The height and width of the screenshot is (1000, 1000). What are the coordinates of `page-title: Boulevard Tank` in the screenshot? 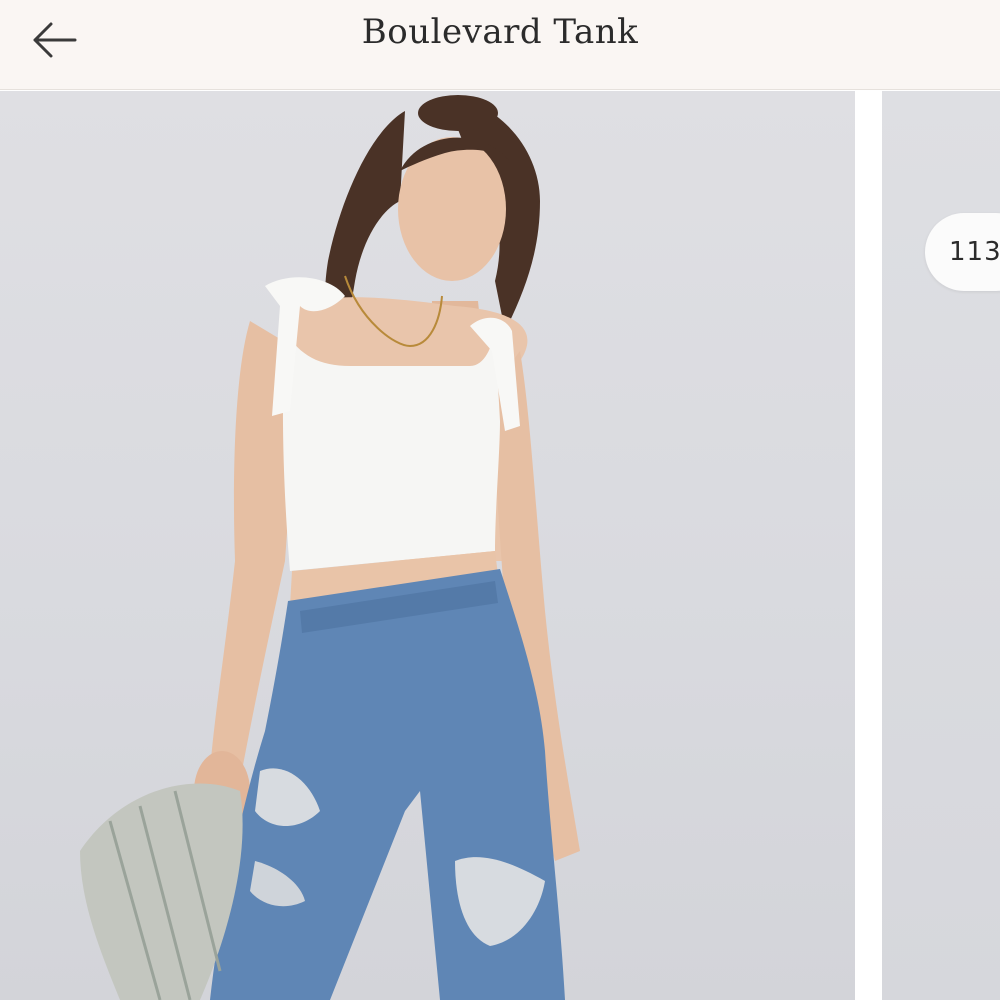 It's located at (500, 32).